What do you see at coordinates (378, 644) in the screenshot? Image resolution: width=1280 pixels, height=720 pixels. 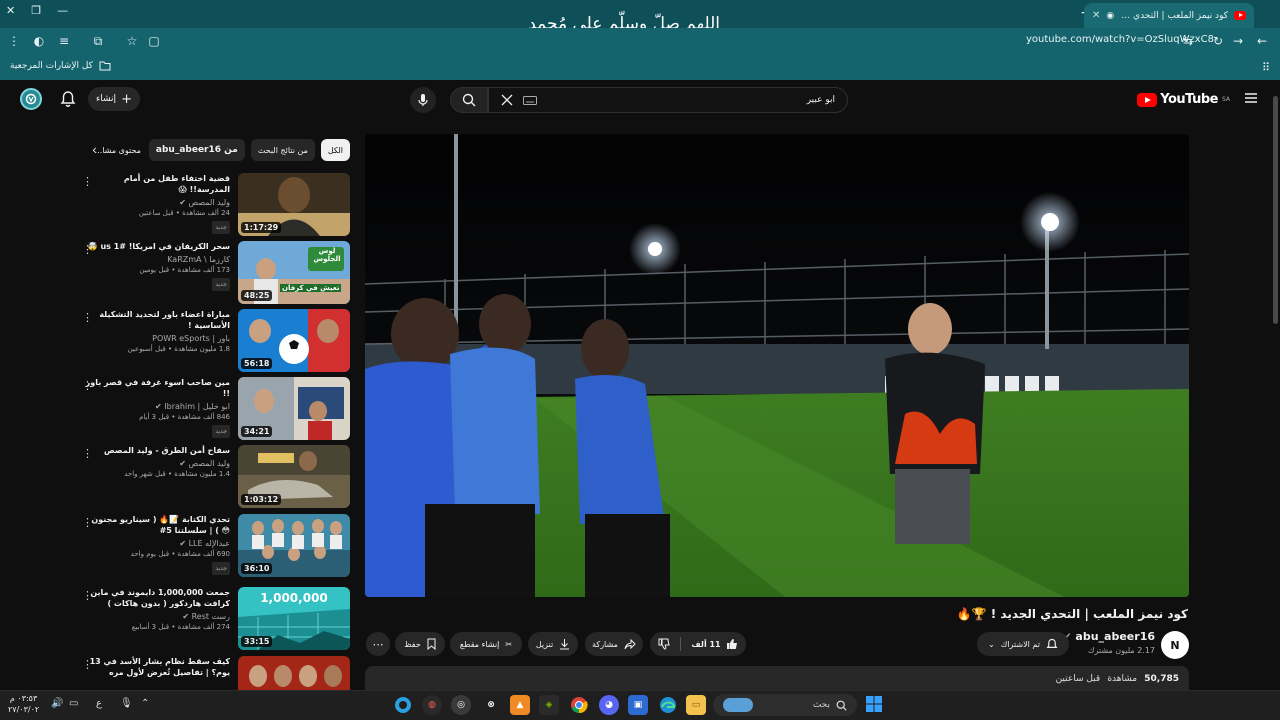 I see `more-actions-button: ⋯` at bounding box center [378, 644].